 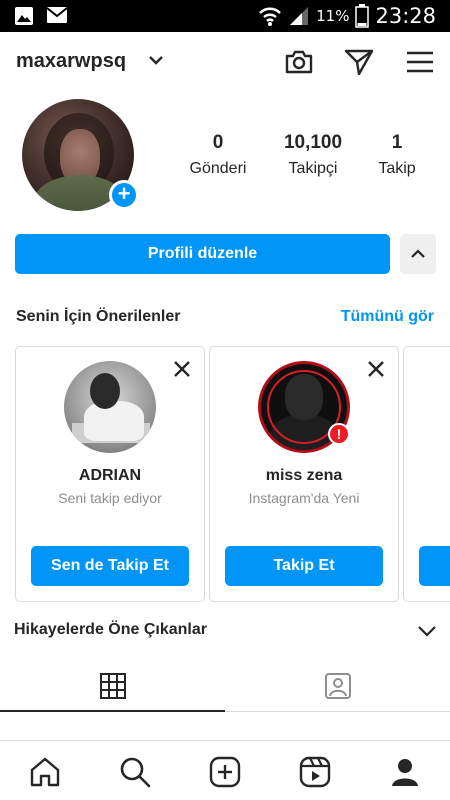 I want to click on status-bar: 11% 23:28, so click(x=225, y=16).